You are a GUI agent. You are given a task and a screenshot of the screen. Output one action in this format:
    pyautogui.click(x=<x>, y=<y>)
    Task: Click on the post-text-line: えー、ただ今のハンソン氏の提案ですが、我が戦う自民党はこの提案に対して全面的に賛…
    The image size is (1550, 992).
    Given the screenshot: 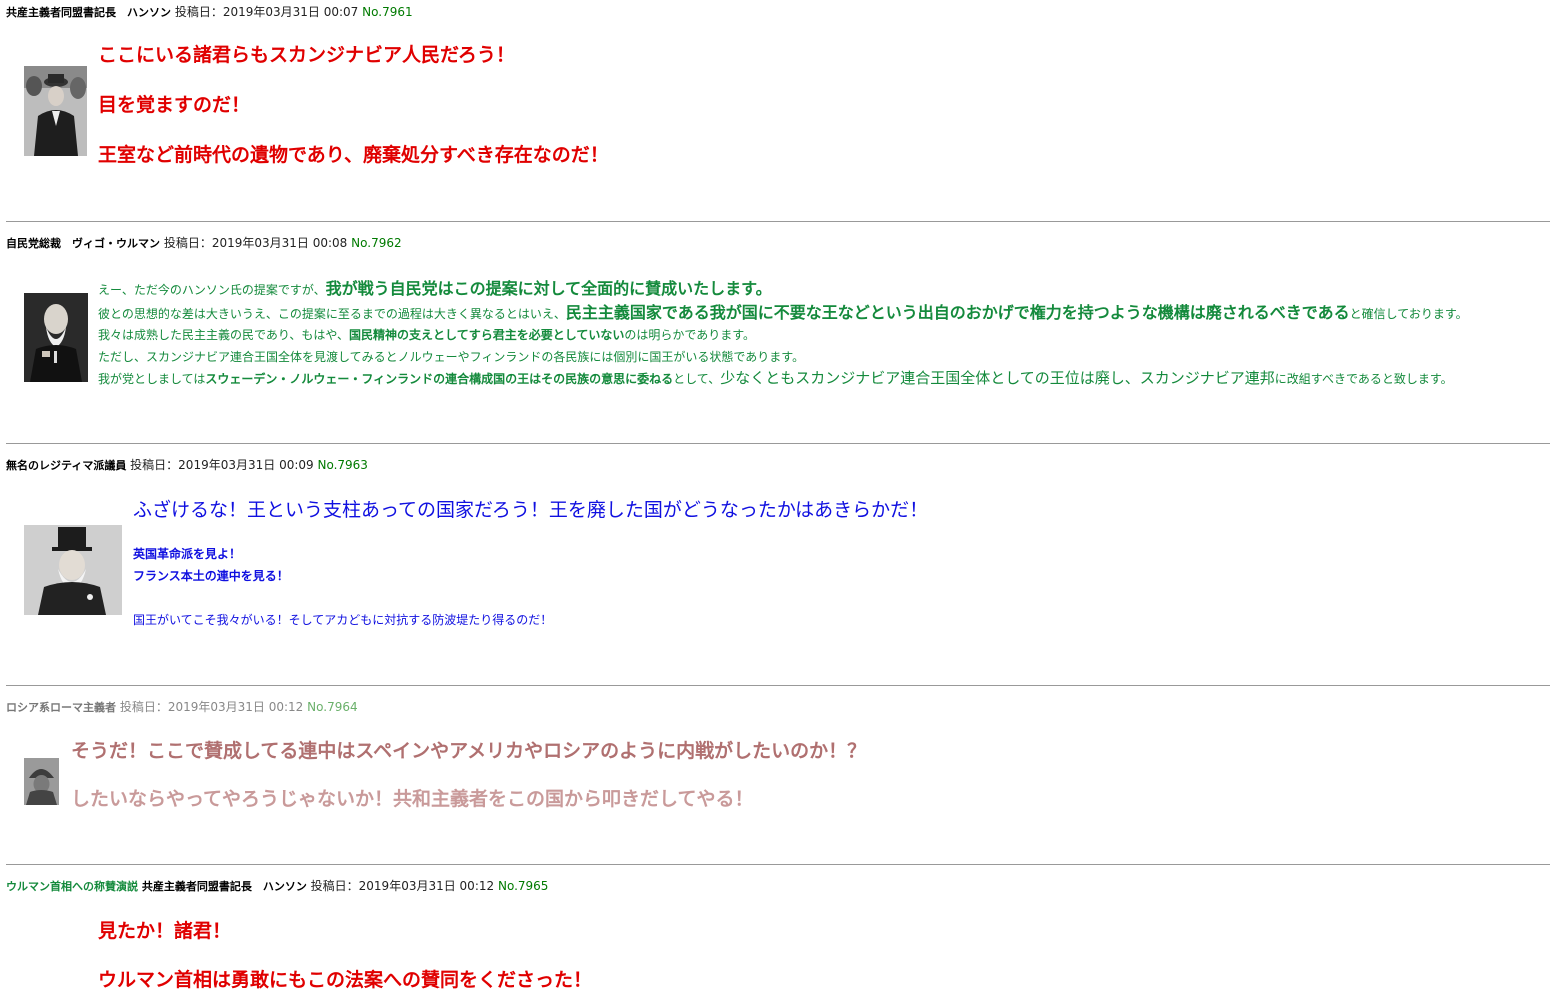 What is the action you would take?
    pyautogui.click(x=435, y=288)
    